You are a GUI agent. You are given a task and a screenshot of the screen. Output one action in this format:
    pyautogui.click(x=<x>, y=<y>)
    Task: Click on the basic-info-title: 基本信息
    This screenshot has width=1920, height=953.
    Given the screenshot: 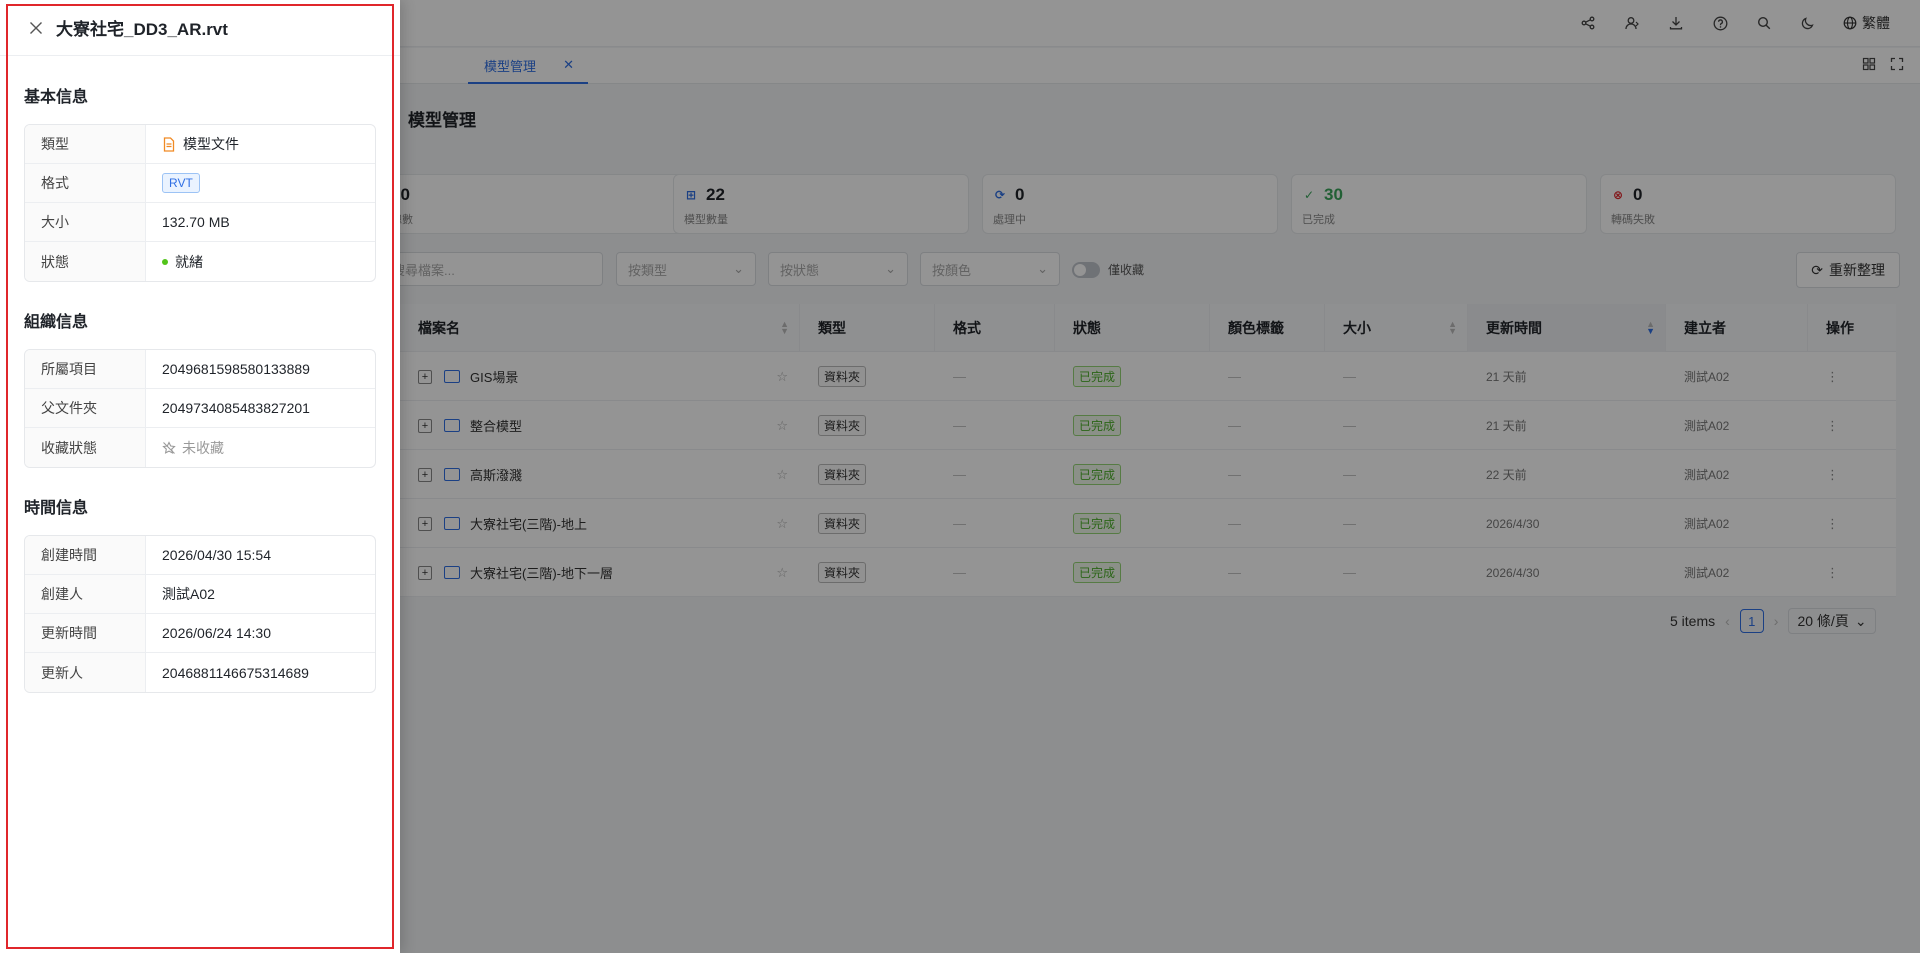 What is the action you would take?
    pyautogui.click(x=56, y=97)
    